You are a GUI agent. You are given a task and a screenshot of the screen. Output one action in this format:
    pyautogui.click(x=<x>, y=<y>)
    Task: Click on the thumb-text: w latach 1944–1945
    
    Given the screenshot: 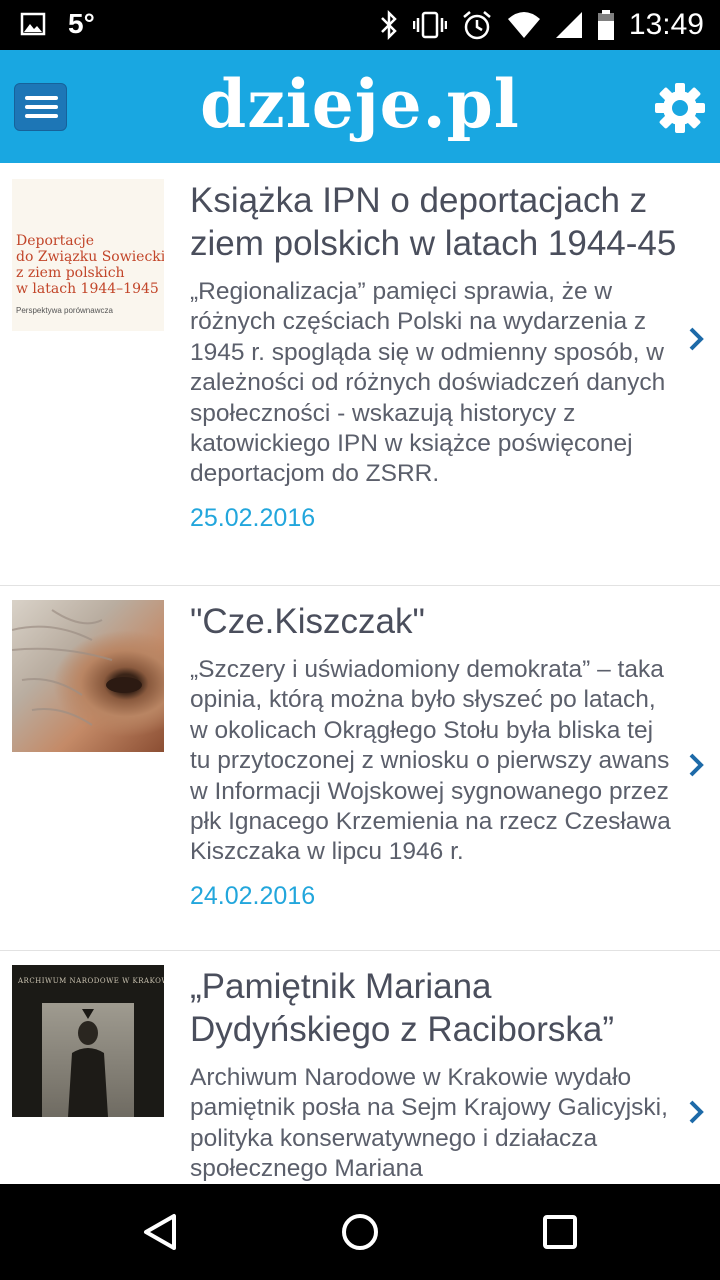 What is the action you would take?
    pyautogui.click(x=87, y=289)
    